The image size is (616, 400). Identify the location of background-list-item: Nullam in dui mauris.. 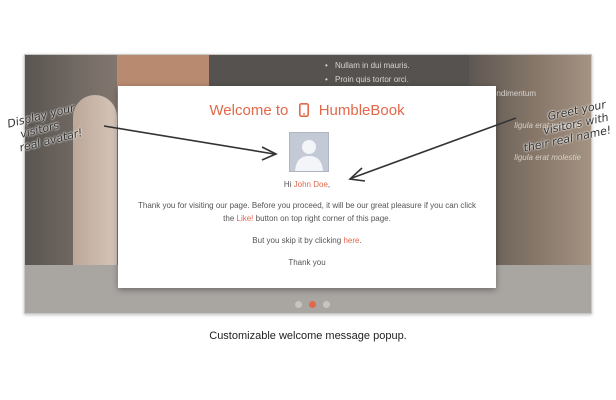
(430, 66).